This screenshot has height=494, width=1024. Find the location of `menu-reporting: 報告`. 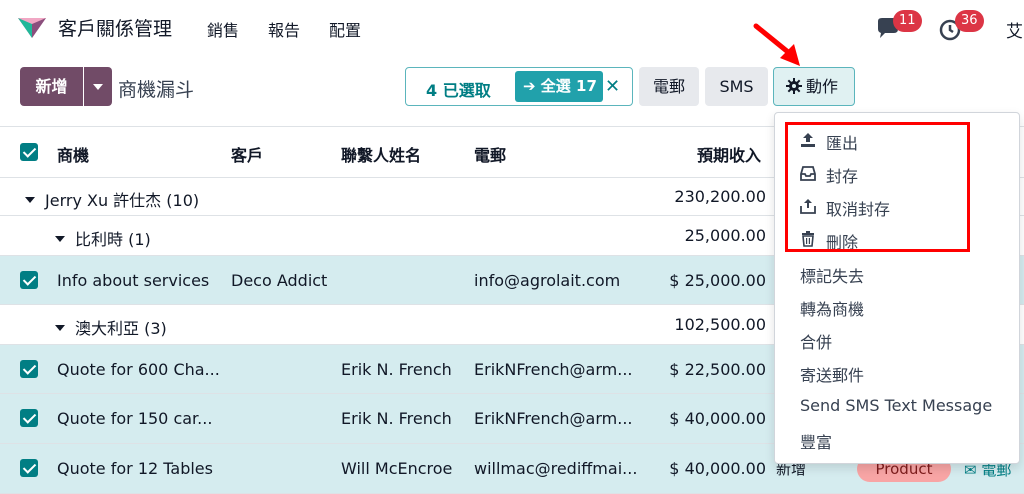

menu-reporting: 報告 is located at coordinates (284, 29).